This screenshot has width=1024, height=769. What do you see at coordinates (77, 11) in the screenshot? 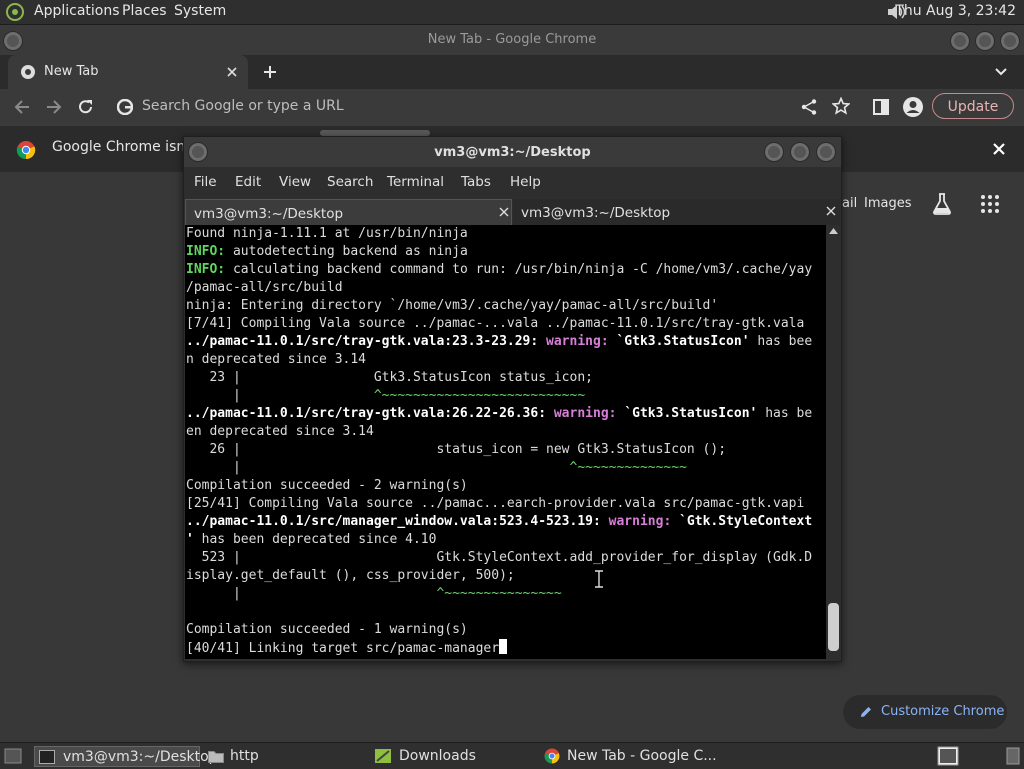
I see `menu-applications: Applications` at bounding box center [77, 11].